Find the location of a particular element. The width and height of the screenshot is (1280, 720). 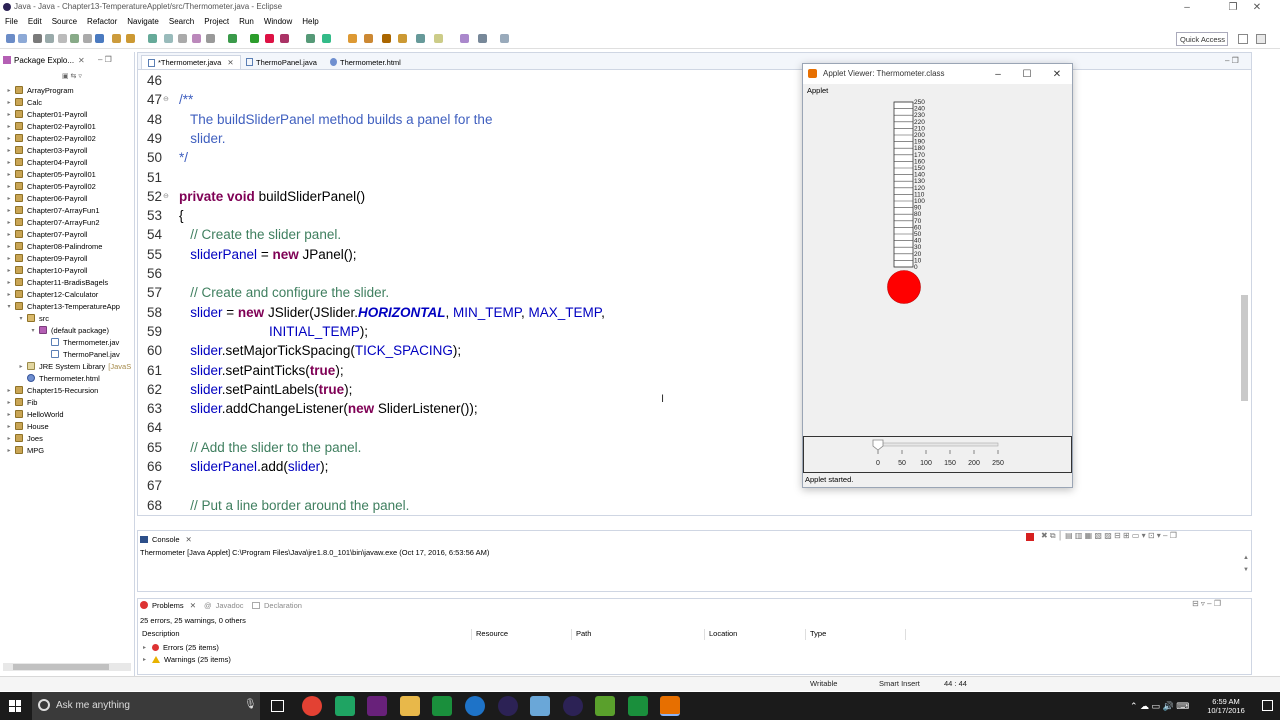

editor-scrollbar is located at coordinates (1244, 348).